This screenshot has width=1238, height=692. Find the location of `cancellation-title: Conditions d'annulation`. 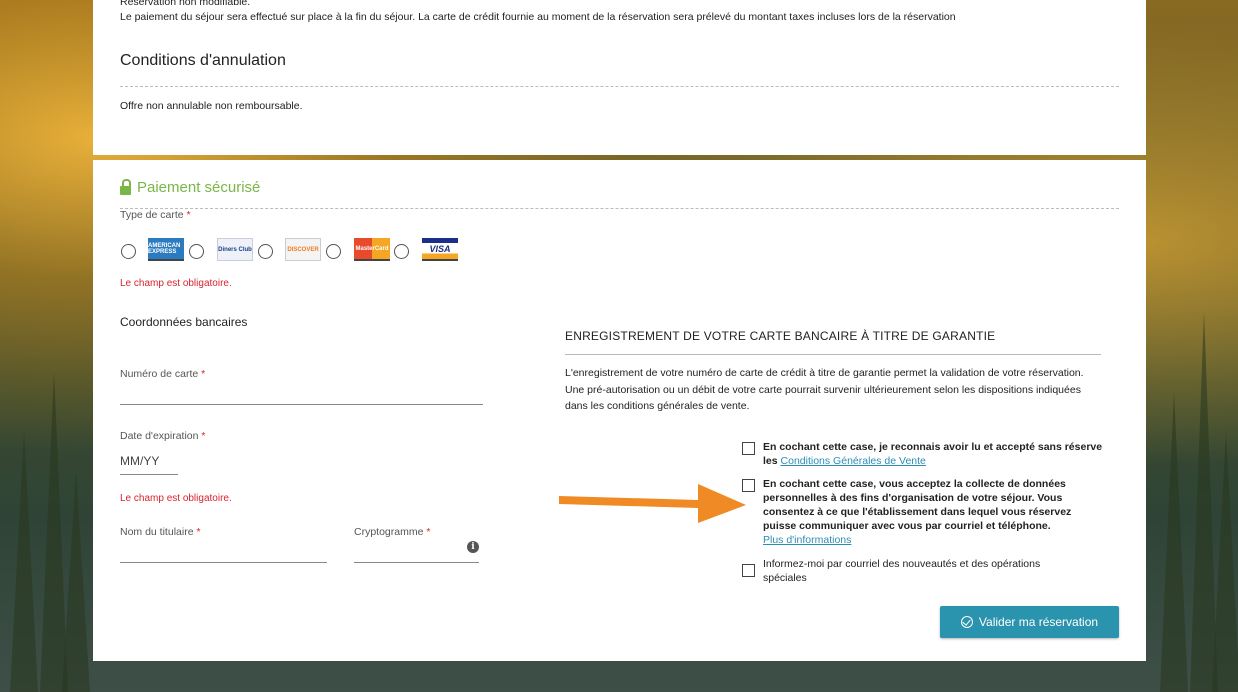

cancellation-title: Conditions d'annulation is located at coordinates (203, 60).